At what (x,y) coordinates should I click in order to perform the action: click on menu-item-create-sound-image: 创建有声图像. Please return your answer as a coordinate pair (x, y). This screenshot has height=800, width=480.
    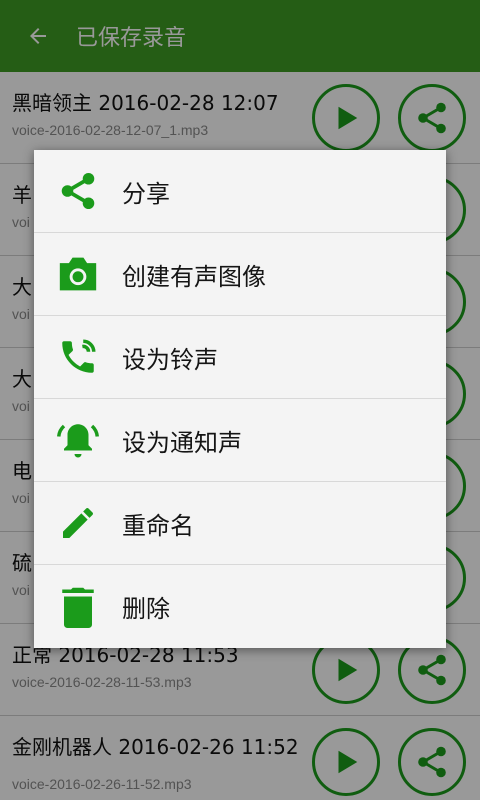
    Looking at the image, I should click on (240, 274).